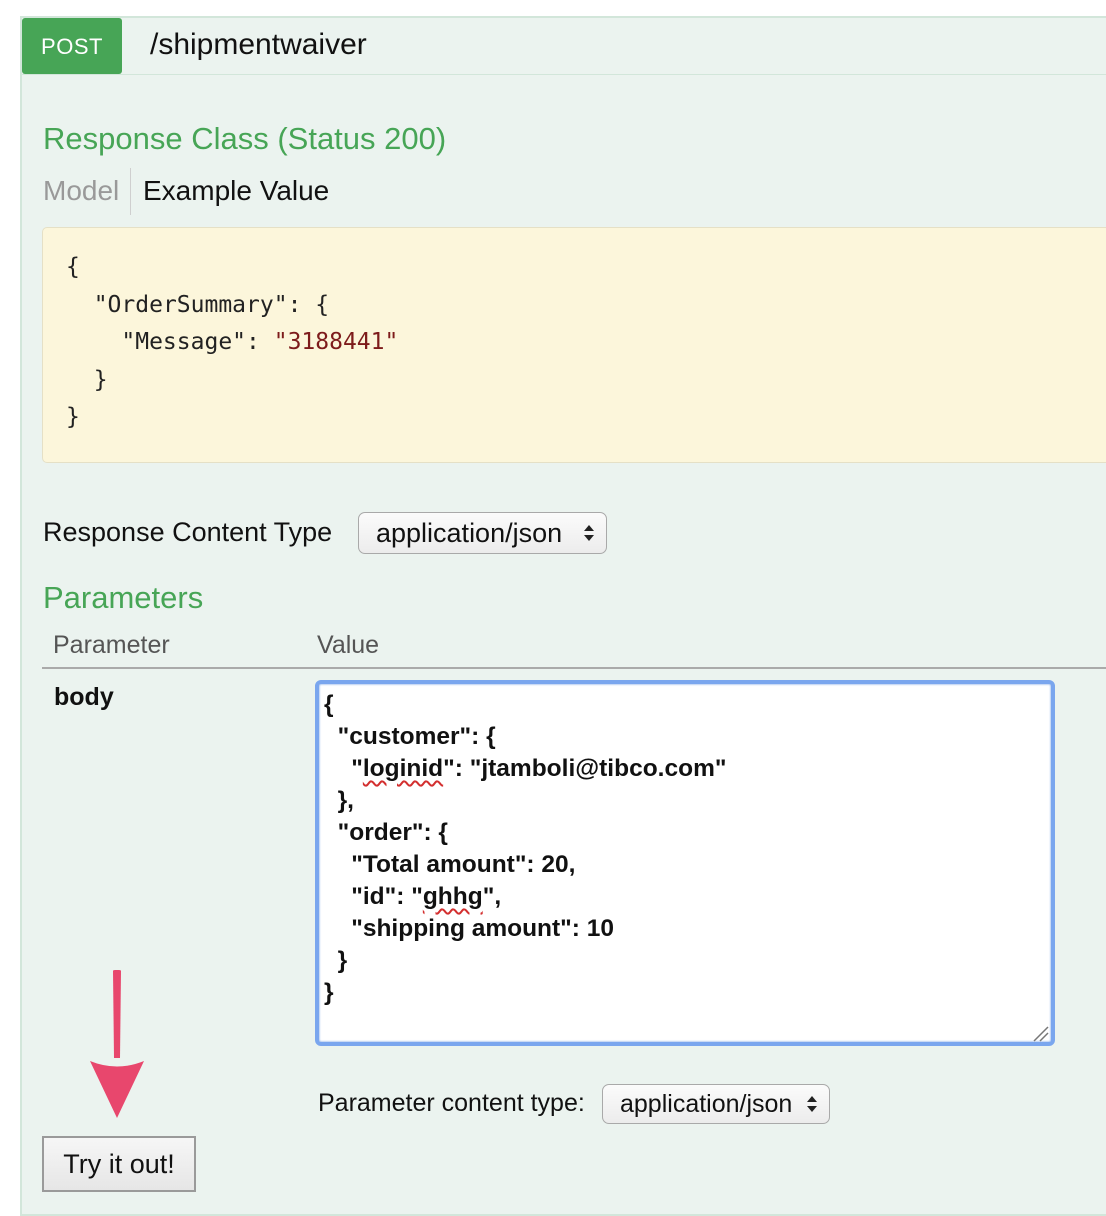 This screenshot has width=1106, height=1216. What do you see at coordinates (386, 832) in the screenshot?
I see `body-line: "order": {` at bounding box center [386, 832].